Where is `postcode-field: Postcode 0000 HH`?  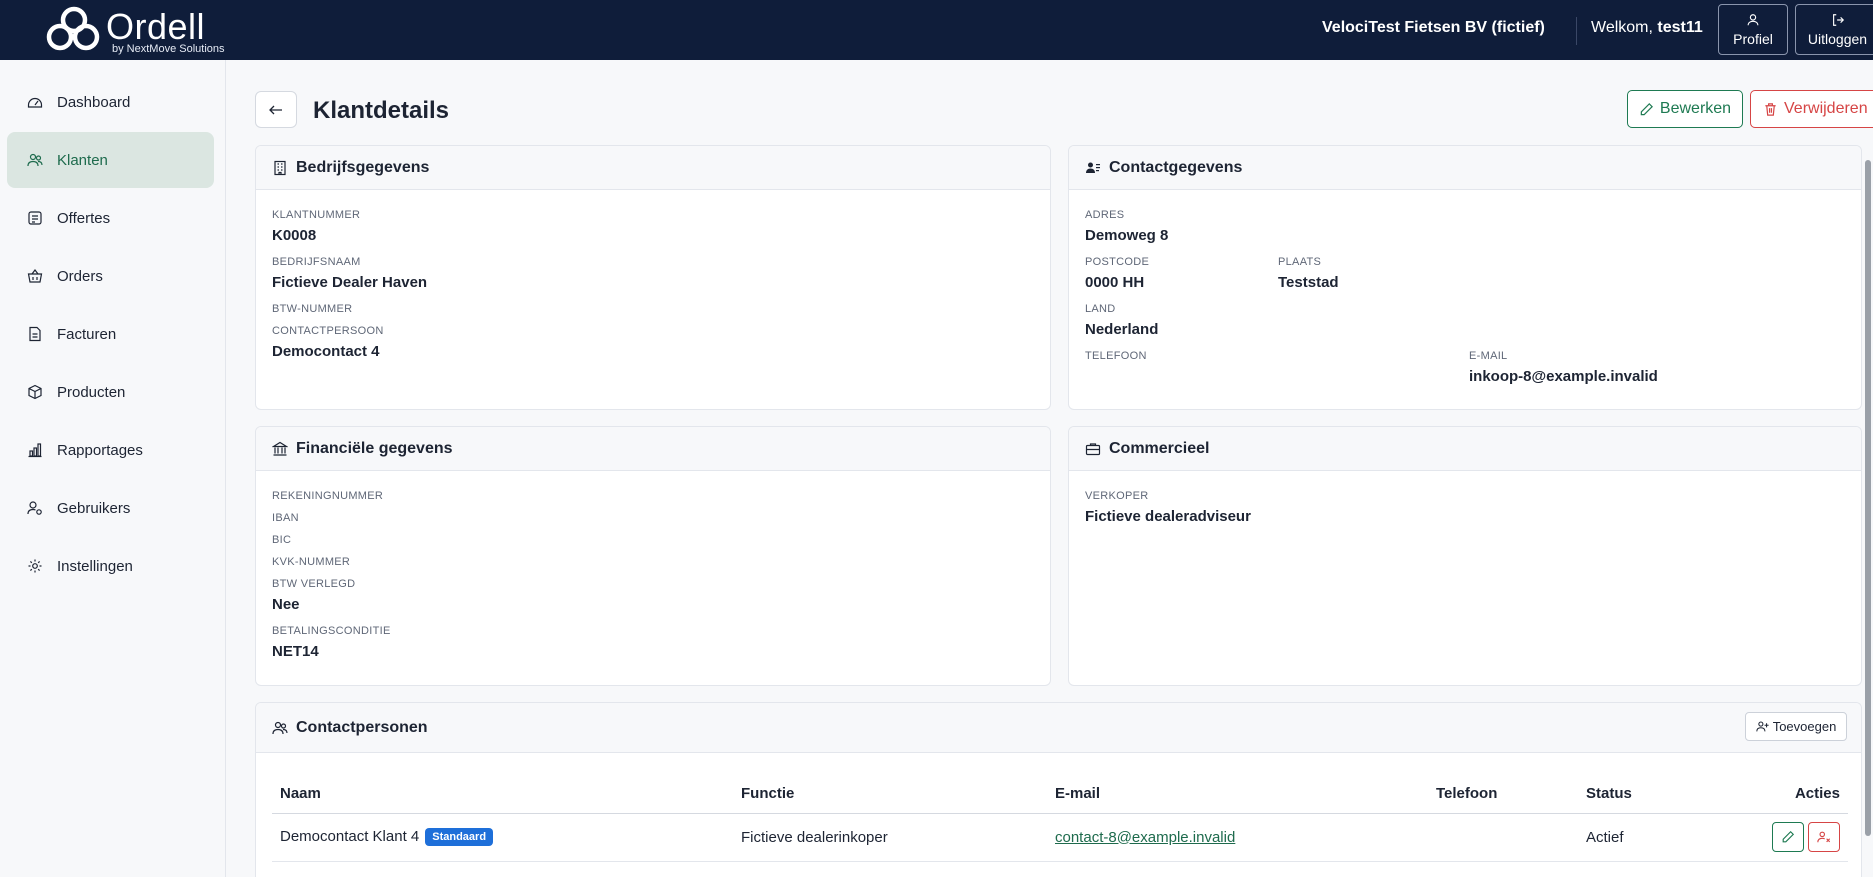 postcode-field: Postcode 0000 HH is located at coordinates (1117, 273).